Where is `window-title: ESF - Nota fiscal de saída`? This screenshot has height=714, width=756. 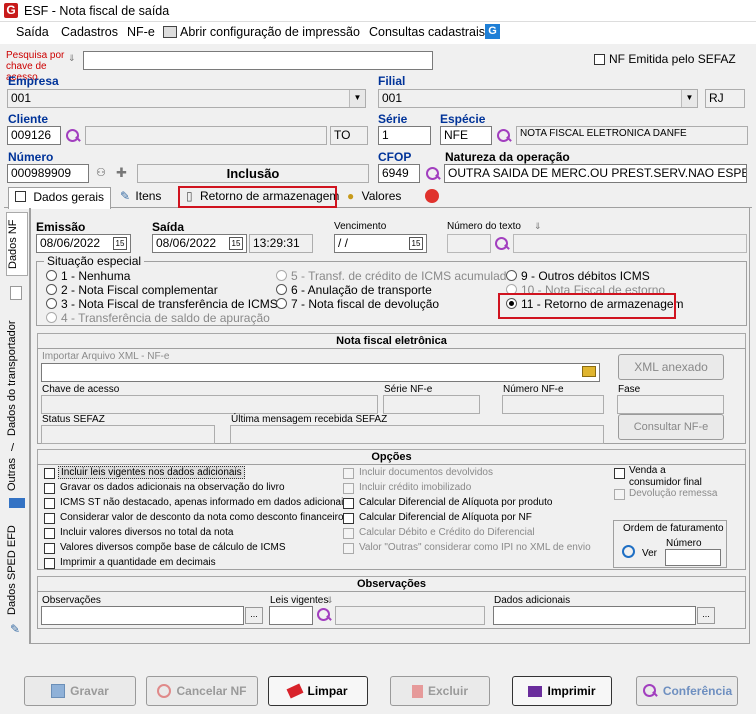 window-title: ESF - Nota fiscal de saída is located at coordinates (97, 11).